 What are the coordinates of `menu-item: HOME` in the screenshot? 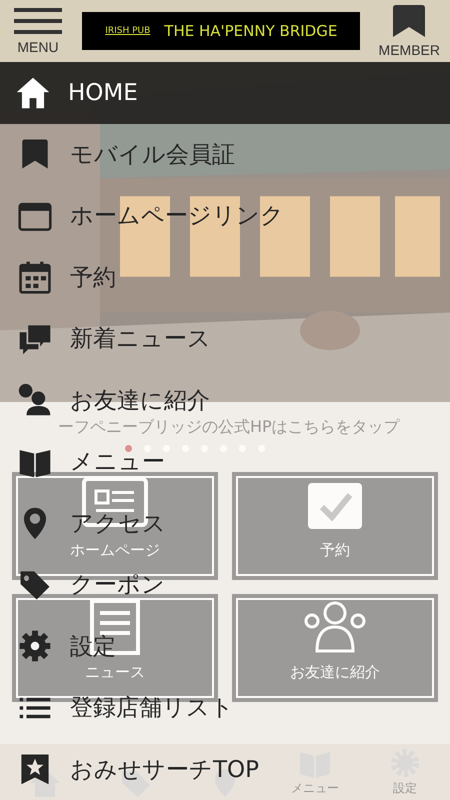 It's located at (225, 93).